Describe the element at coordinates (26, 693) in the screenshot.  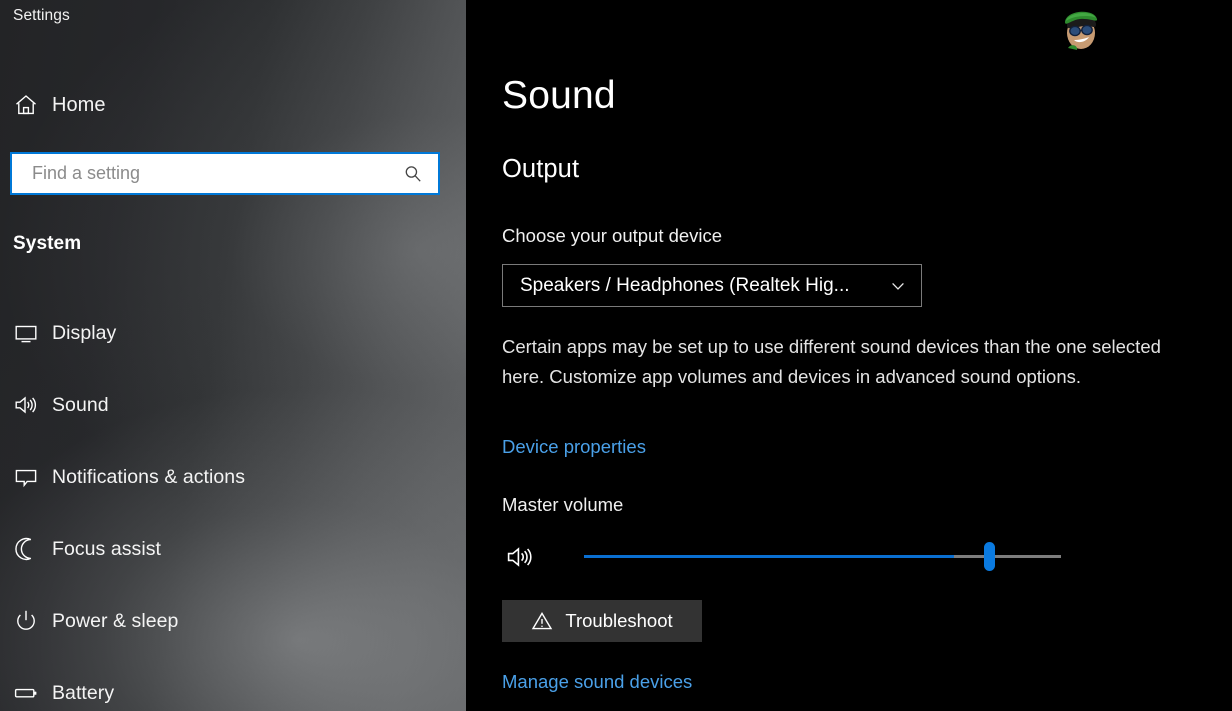
I see `battery-icon` at that location.